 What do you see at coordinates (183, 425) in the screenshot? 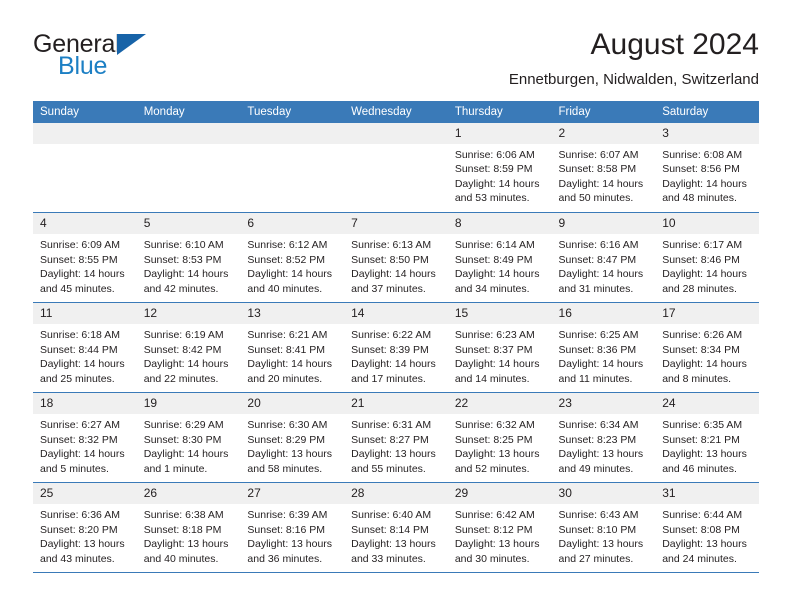
I see `sunrise-text: Sunrise: 6:29 AM` at bounding box center [183, 425].